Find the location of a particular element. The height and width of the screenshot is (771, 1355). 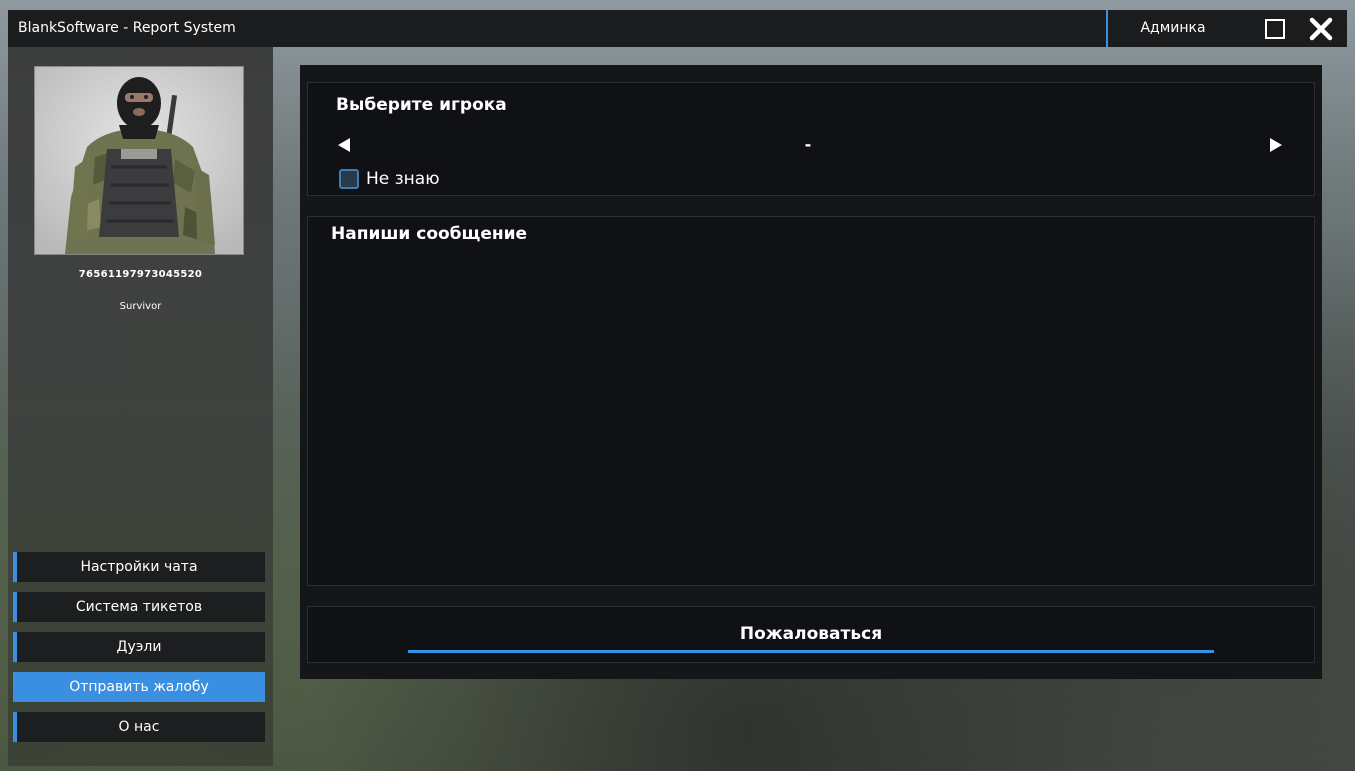

sidebar-item-ticket-system: Система тикетов is located at coordinates (139, 607).